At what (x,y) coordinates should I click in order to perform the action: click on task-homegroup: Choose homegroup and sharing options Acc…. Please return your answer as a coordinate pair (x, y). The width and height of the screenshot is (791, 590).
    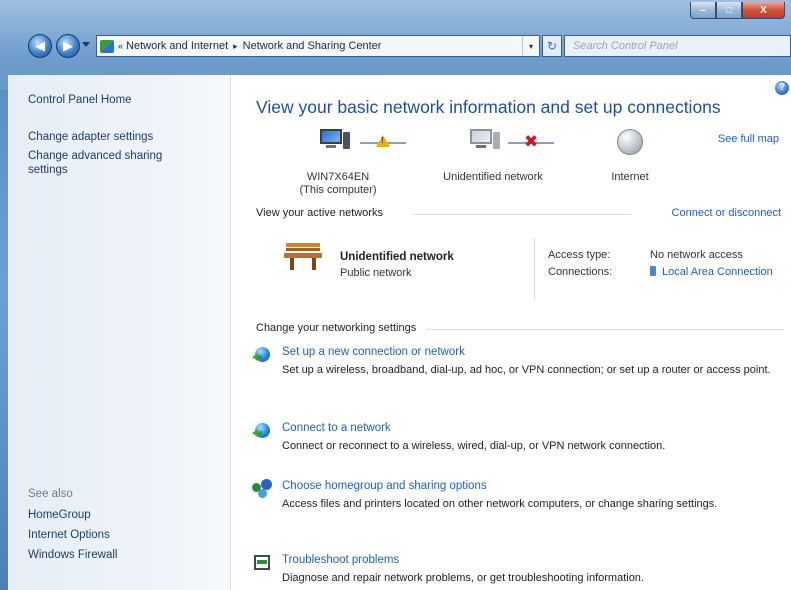
    Looking at the image, I should click on (517, 495).